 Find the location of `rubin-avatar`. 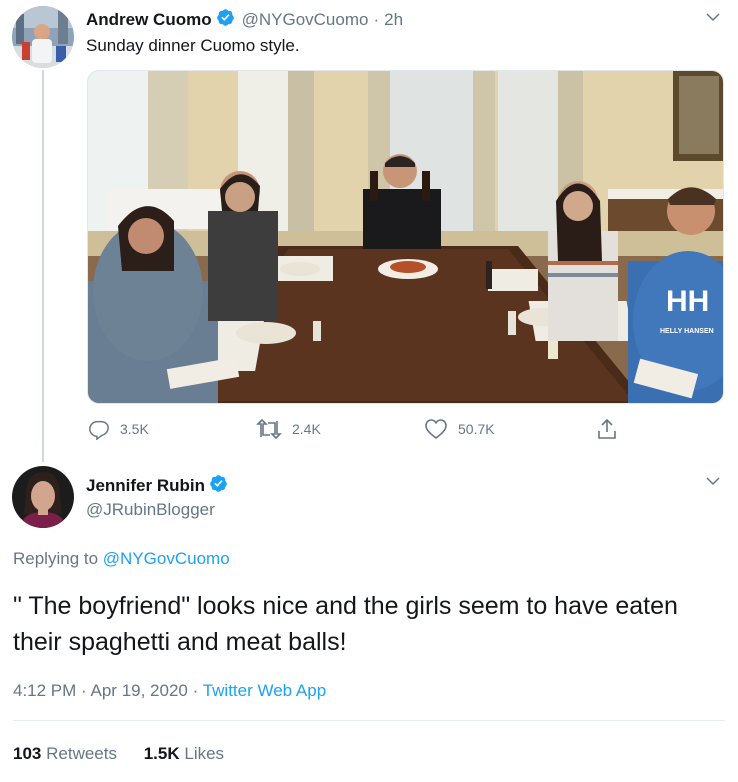

rubin-avatar is located at coordinates (43, 497).